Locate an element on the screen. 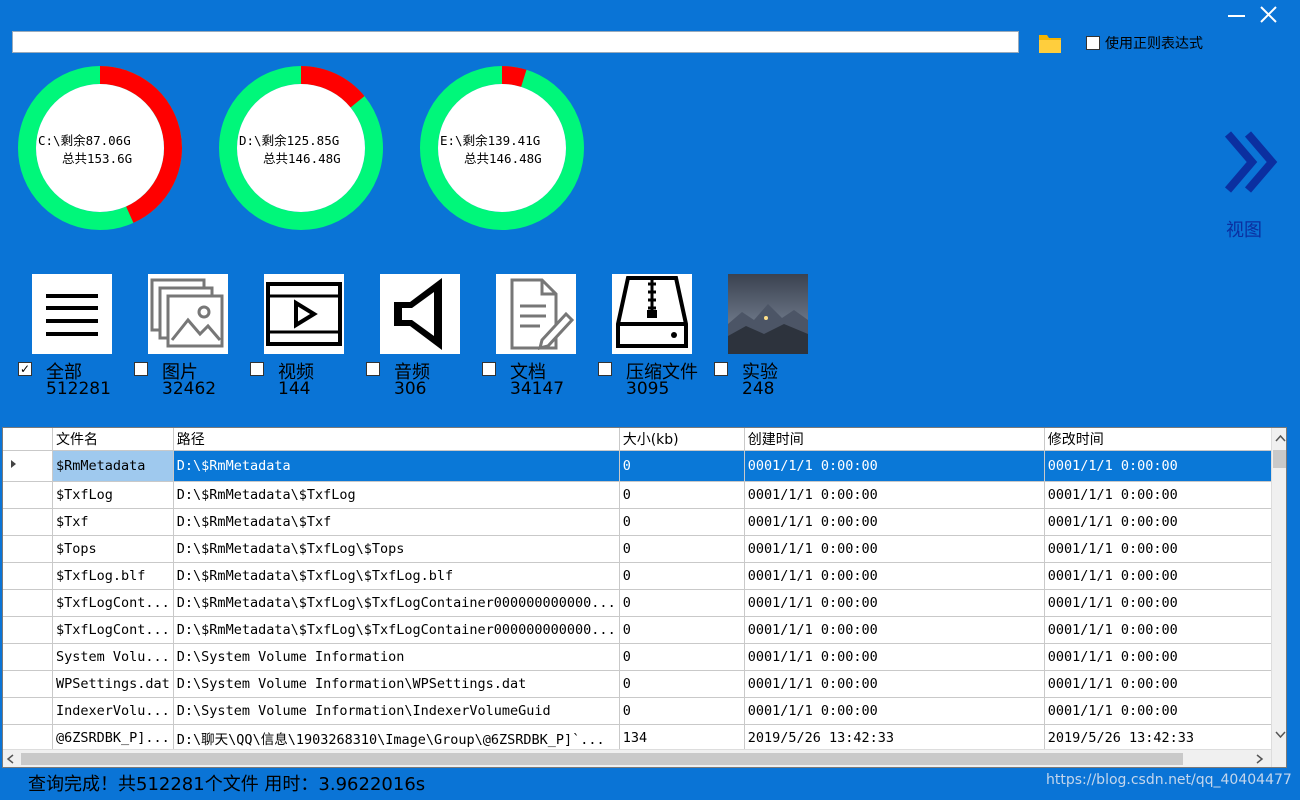 The width and height of the screenshot is (1300, 800). category-experiment: 实验 248 is located at coordinates (772, 339).